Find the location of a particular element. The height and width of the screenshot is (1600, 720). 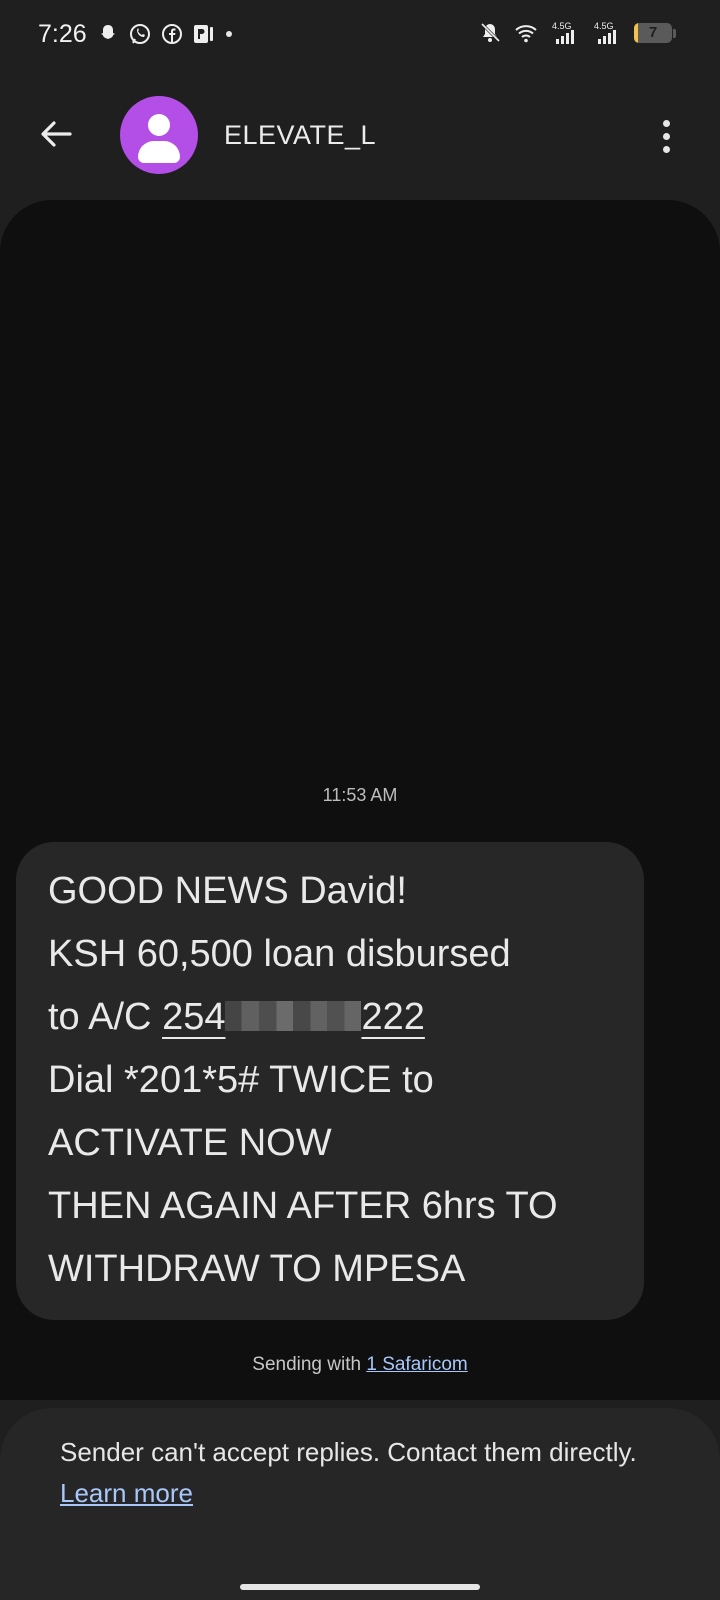

home-indicator is located at coordinates (360, 1587).